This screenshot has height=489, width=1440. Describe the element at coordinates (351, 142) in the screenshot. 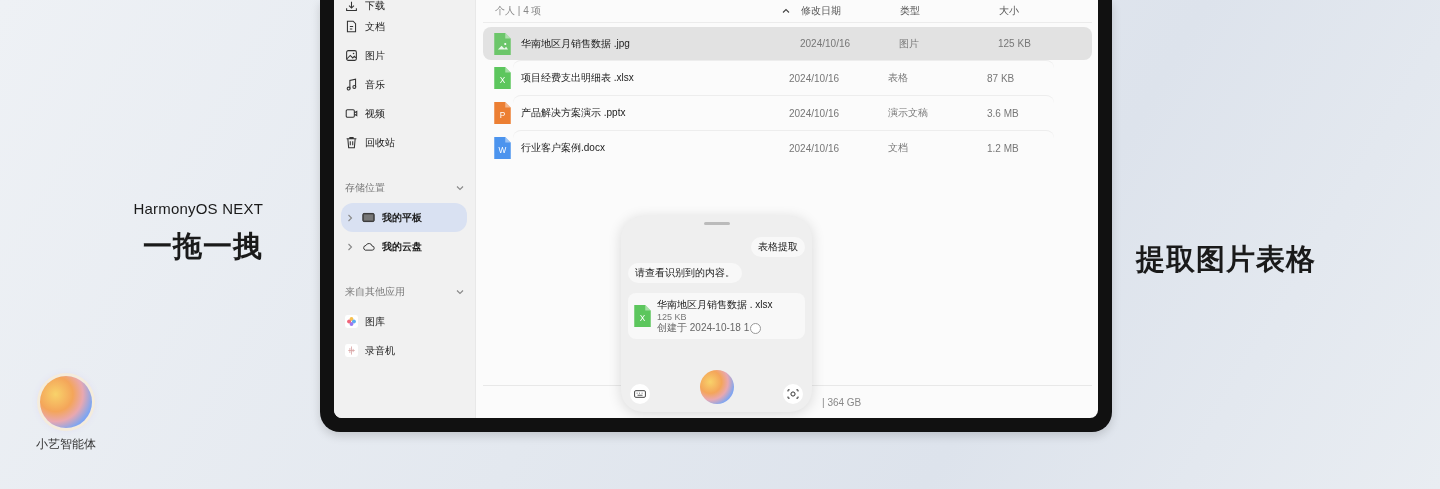

I see `trash-icon` at that location.